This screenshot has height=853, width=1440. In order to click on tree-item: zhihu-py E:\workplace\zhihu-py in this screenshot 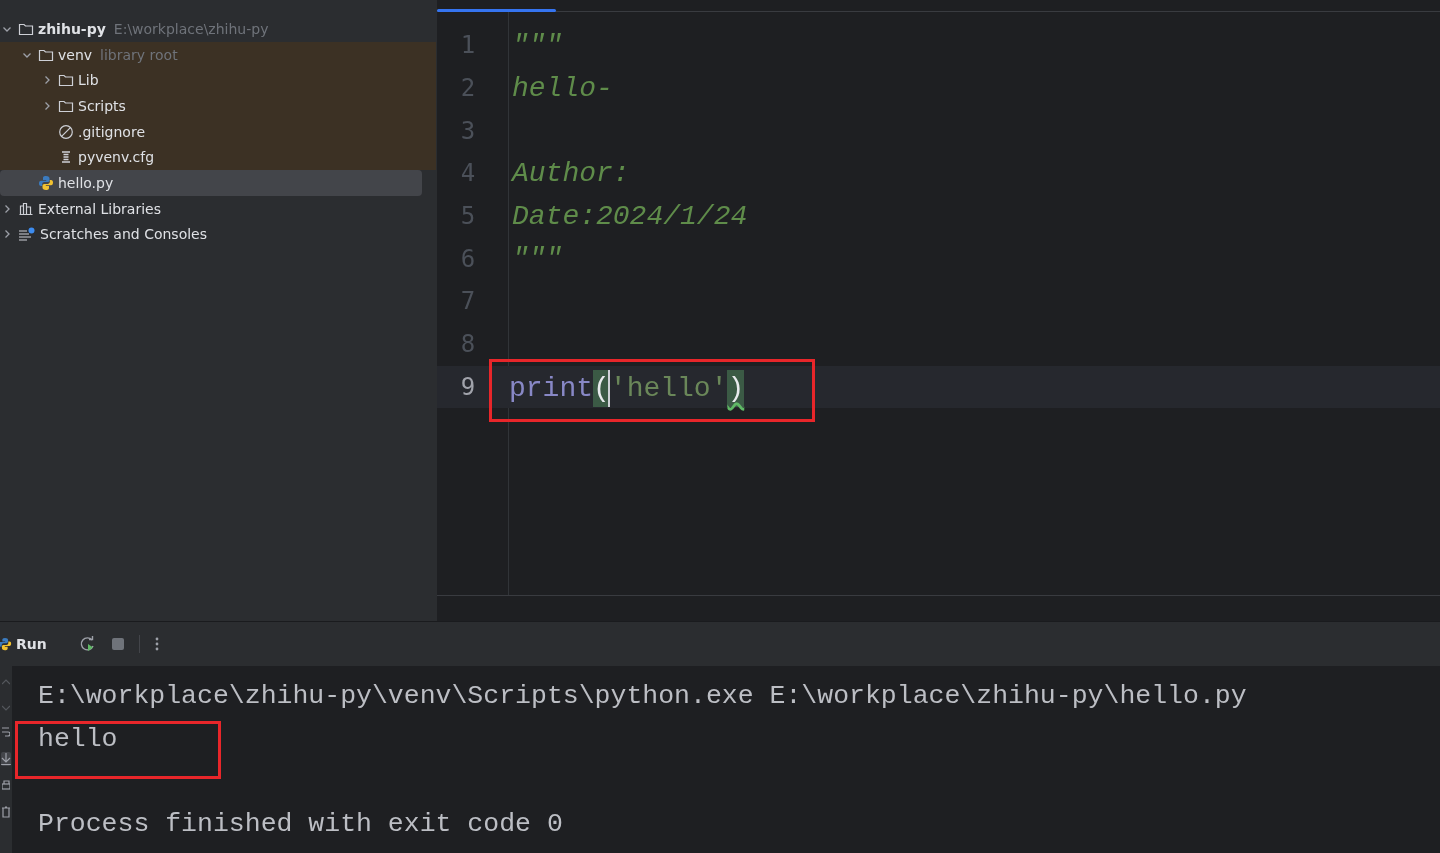, I will do `click(211, 29)`.